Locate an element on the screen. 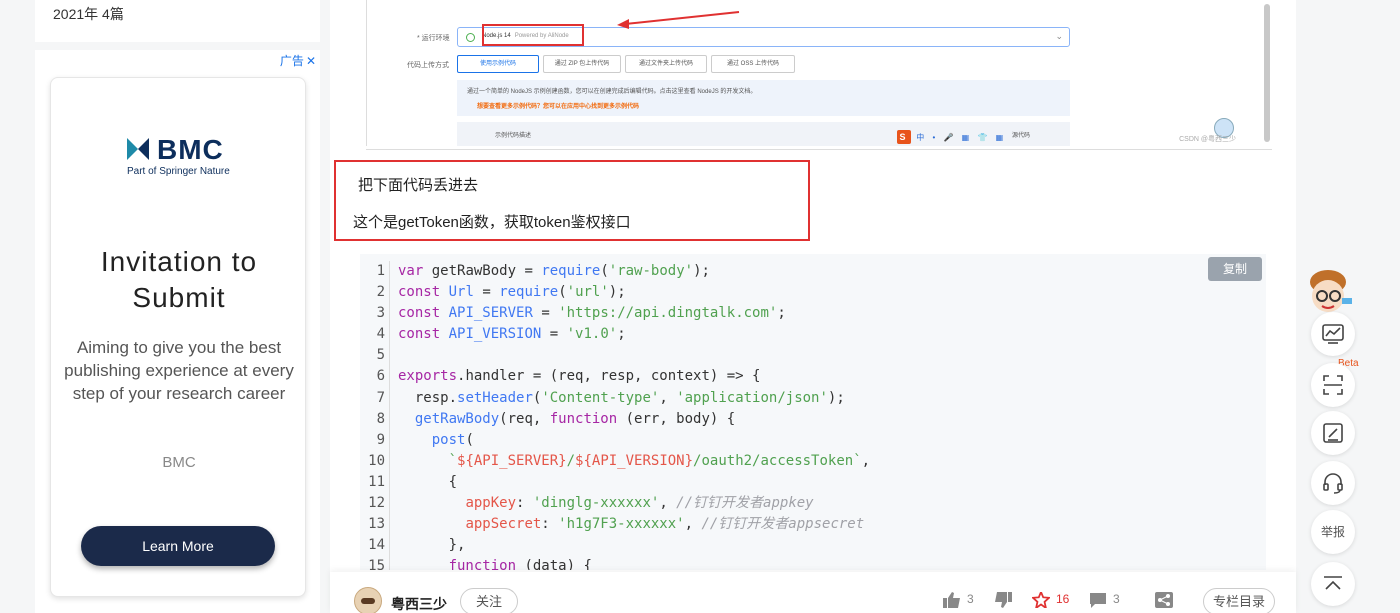 Image resolution: width=1400 pixels, height=613 pixels. runtime-label: * 运行环境 is located at coordinates (433, 38).